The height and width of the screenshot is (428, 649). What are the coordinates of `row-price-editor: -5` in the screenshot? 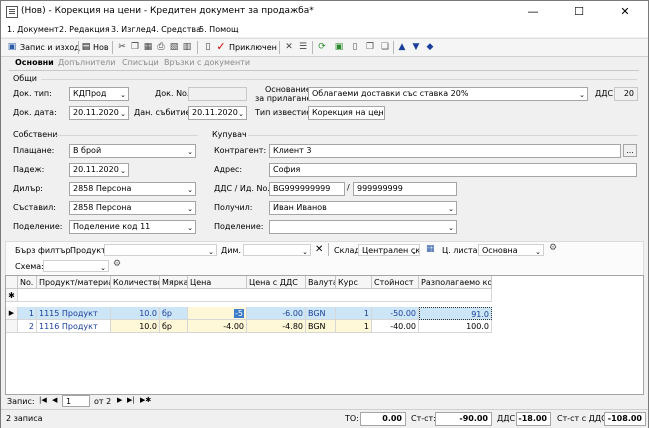 It's located at (239, 313).